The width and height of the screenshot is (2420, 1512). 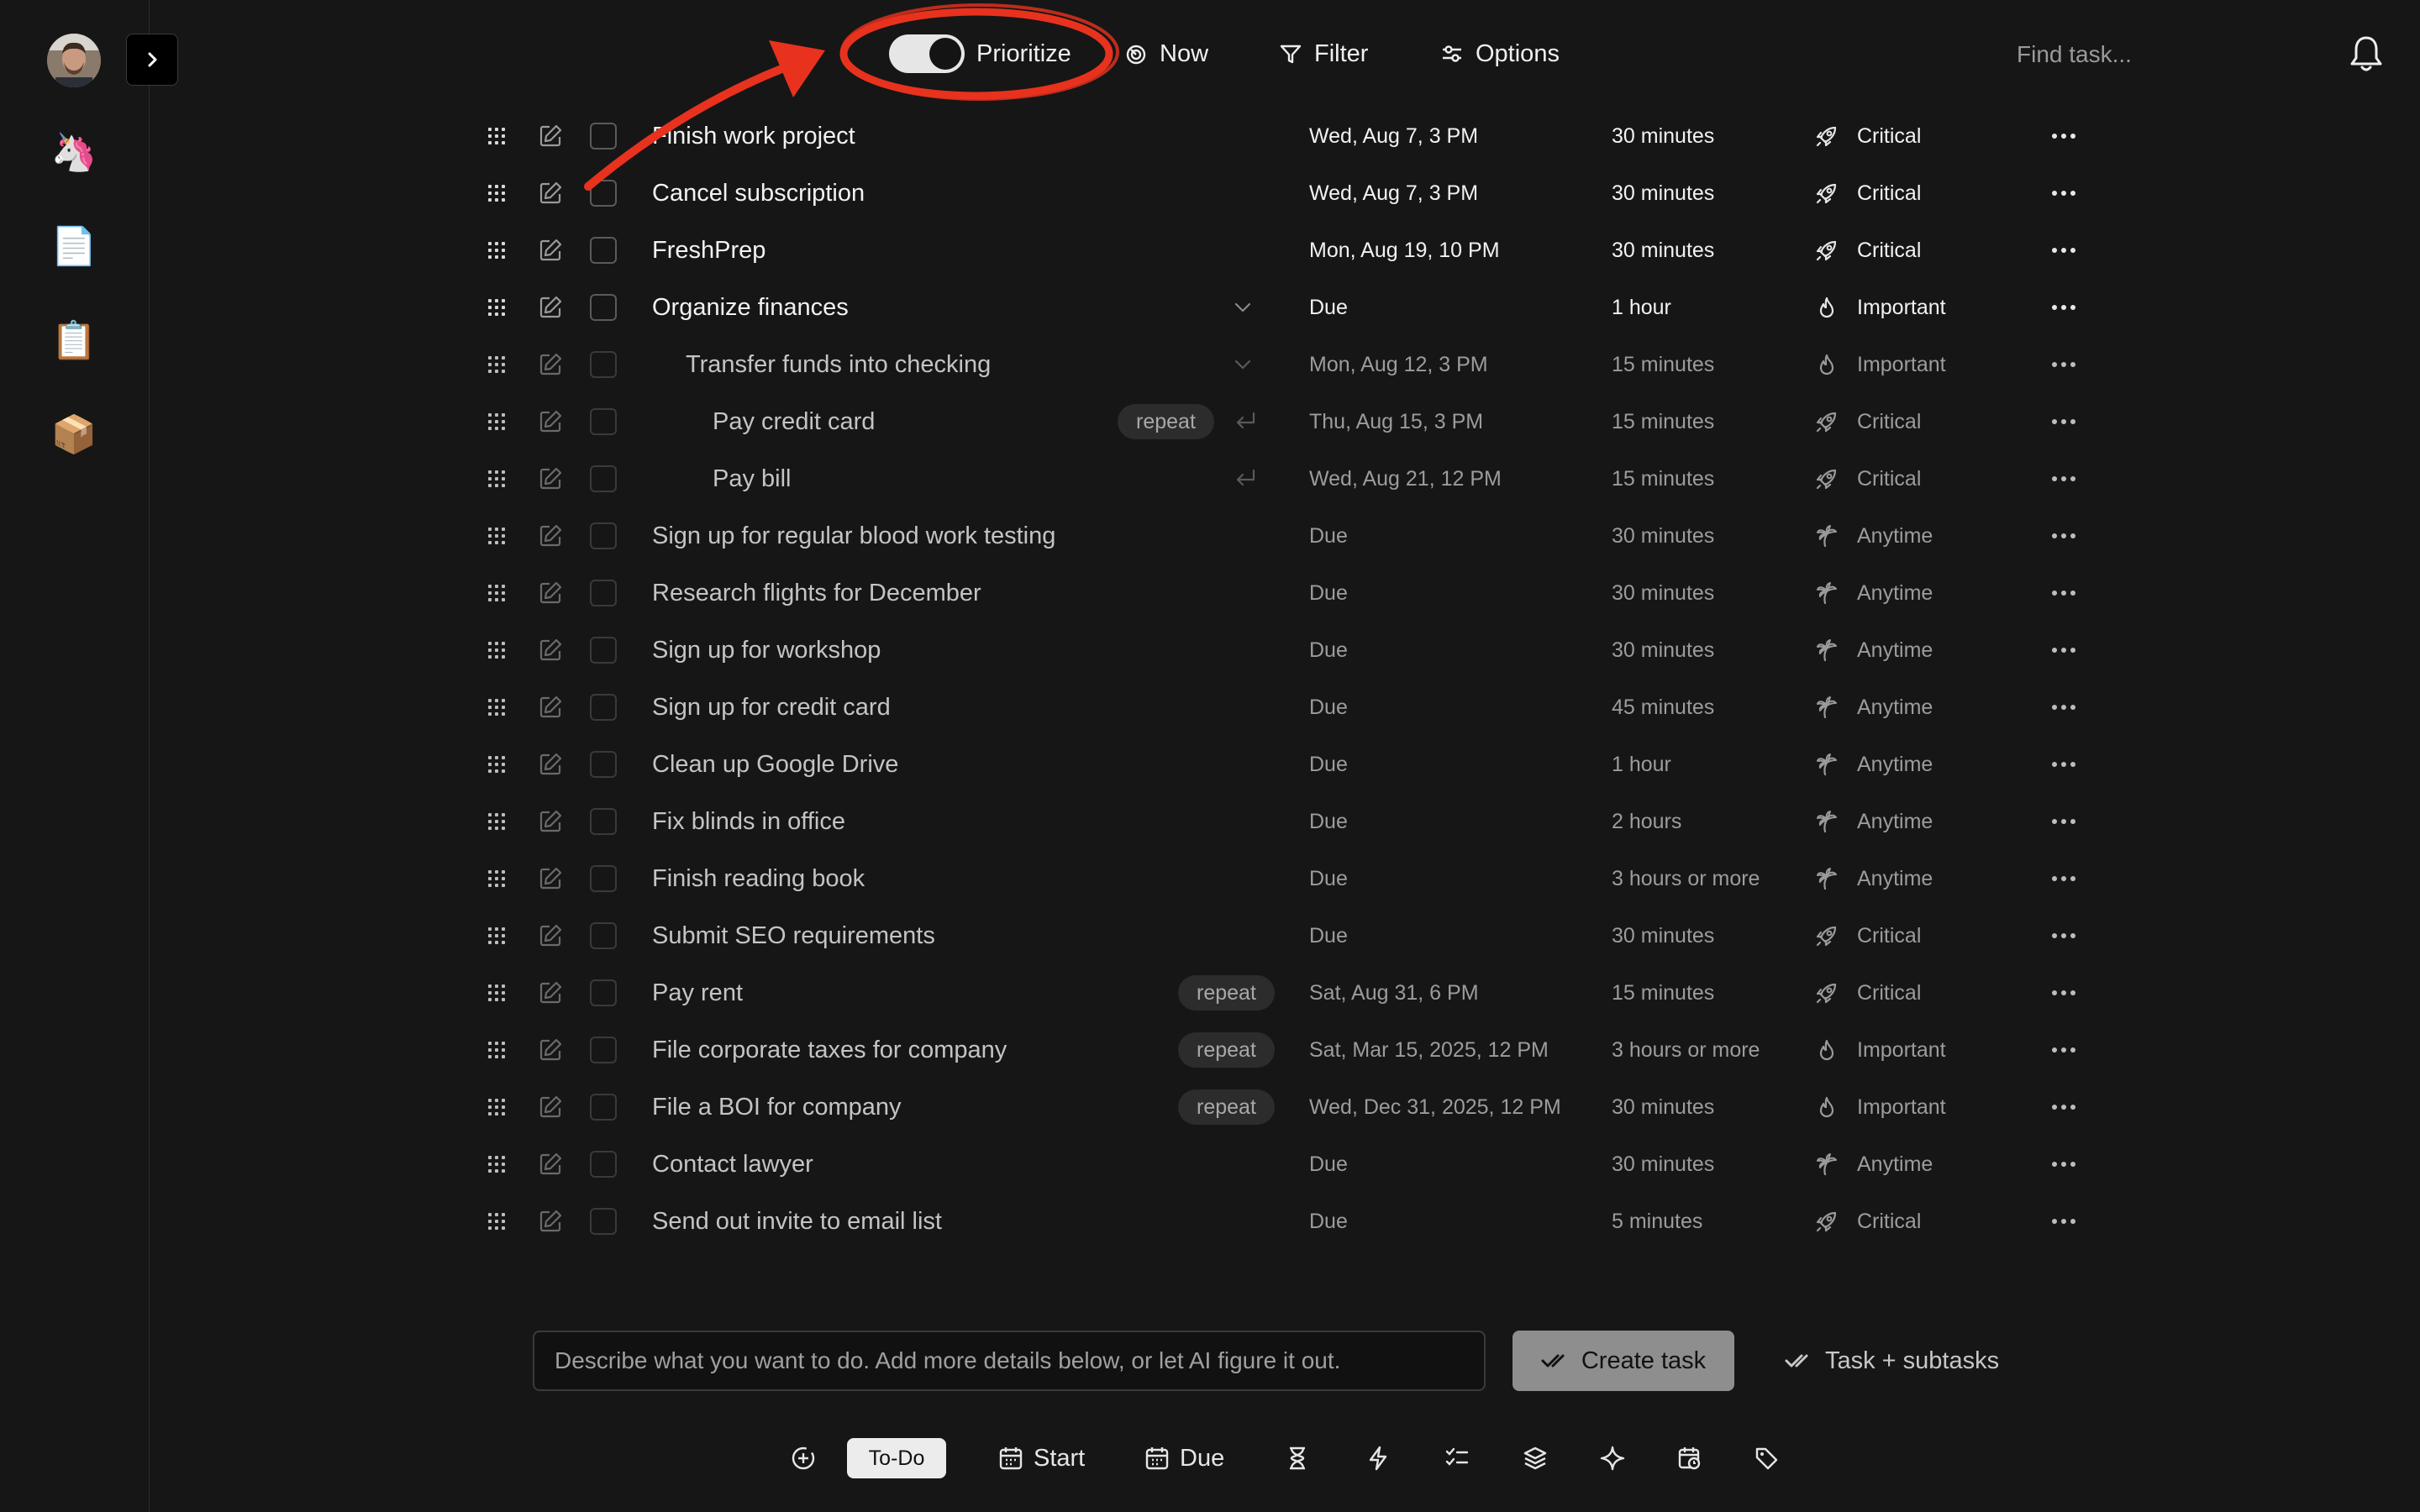 What do you see at coordinates (1394, 992) in the screenshot?
I see `task-due-date: Sat, Aug 31, 6 PM` at bounding box center [1394, 992].